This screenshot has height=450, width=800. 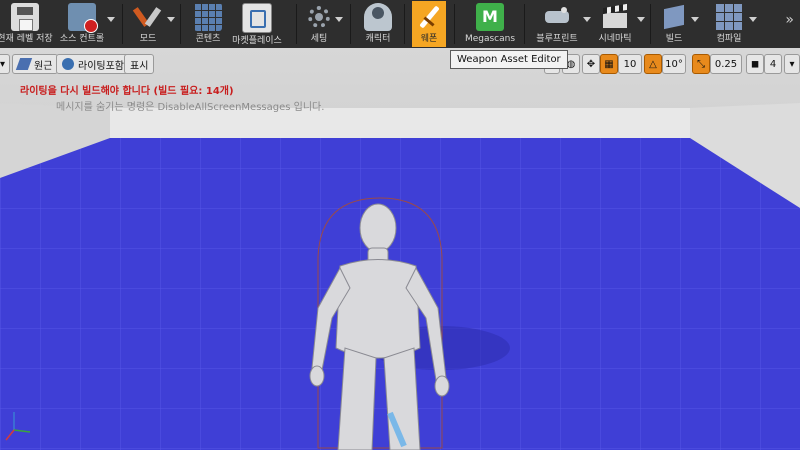 What do you see at coordinates (701, 64) in the screenshot?
I see `scale-snap-icon: ⤡` at bounding box center [701, 64].